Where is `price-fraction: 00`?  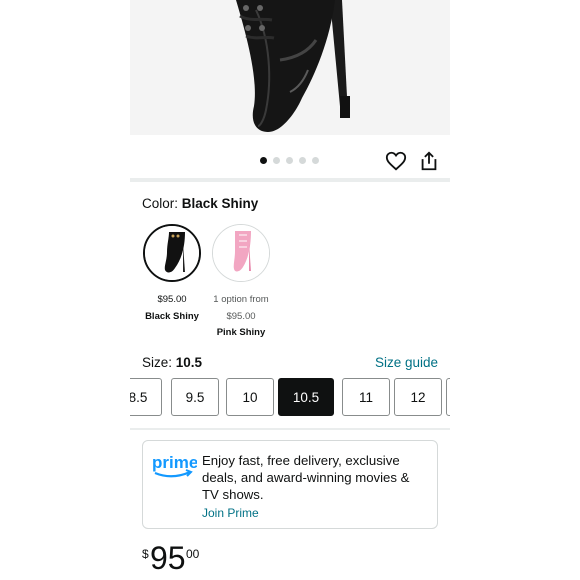
price-fraction: 00 is located at coordinates (193, 554).